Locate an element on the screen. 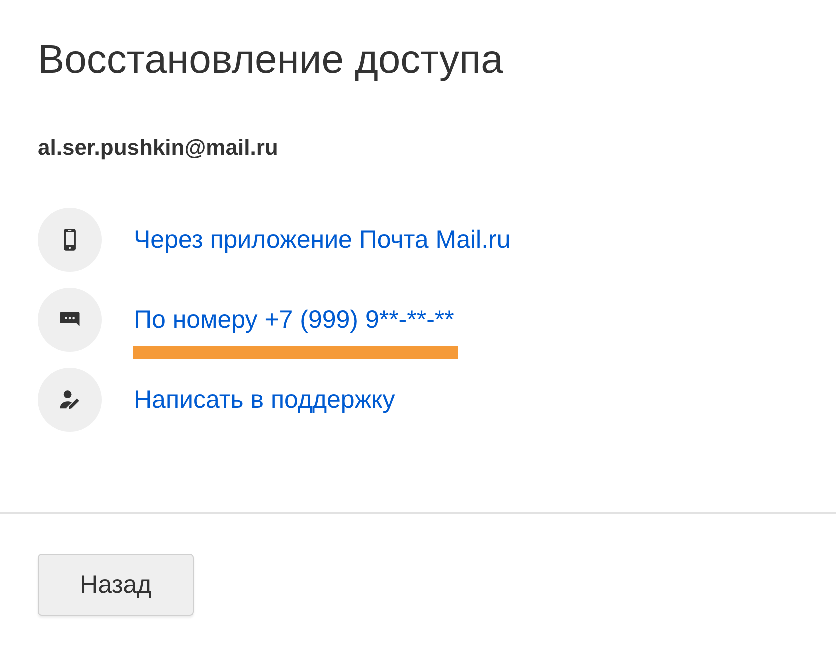 This screenshot has height=654, width=836. page-title: Восстановление доступа is located at coordinates (271, 60).